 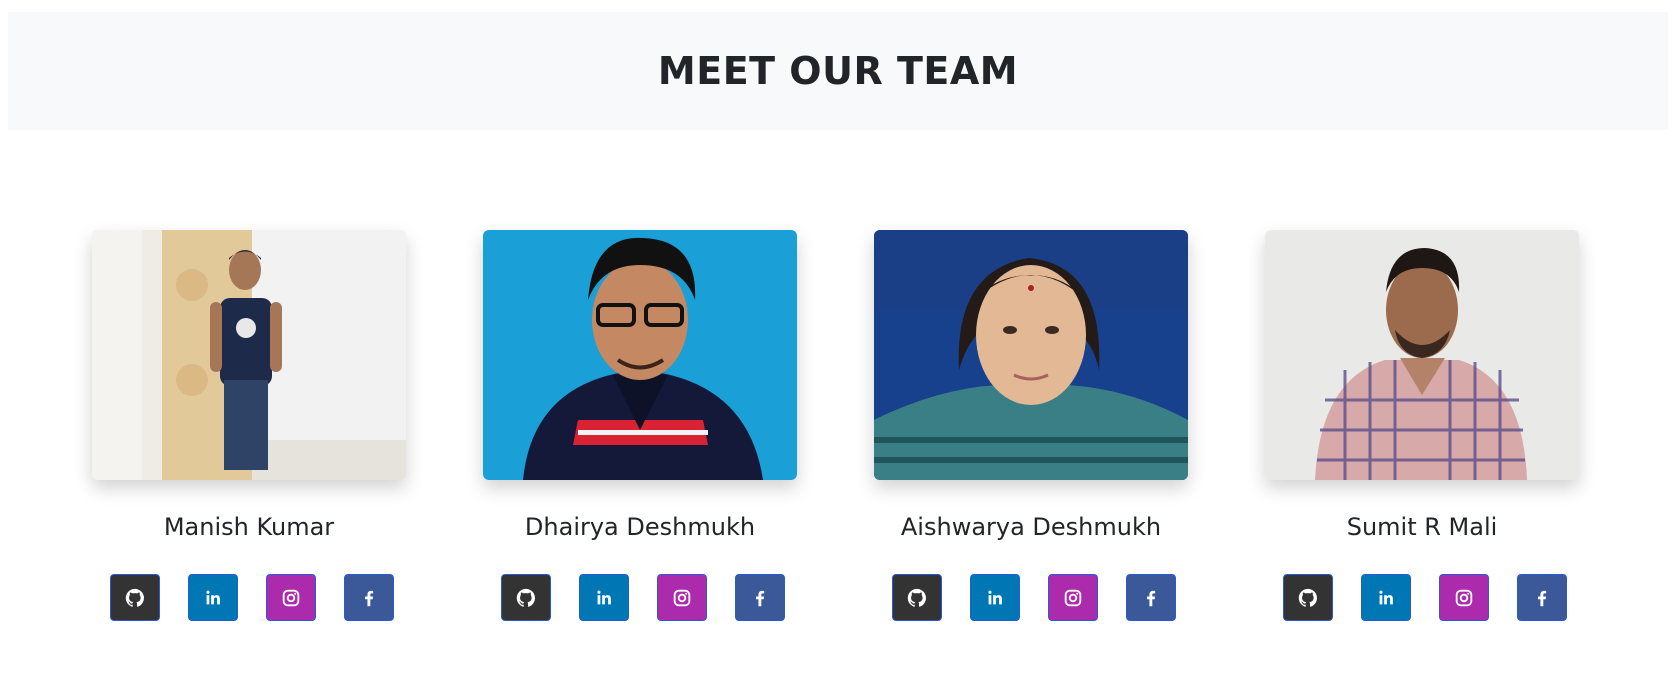 I want to click on team-member-card: Manish Kumar, so click(x=249, y=425).